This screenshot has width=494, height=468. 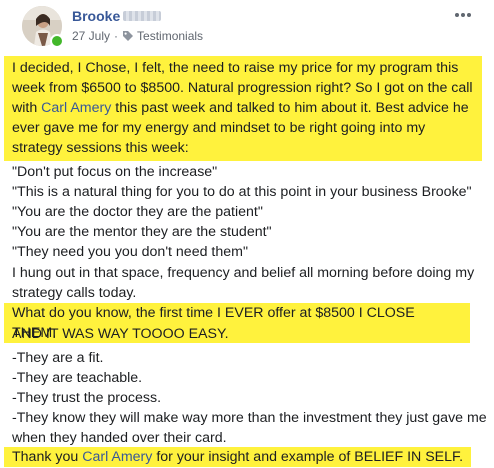 I want to click on more-options-button, so click(x=463, y=15).